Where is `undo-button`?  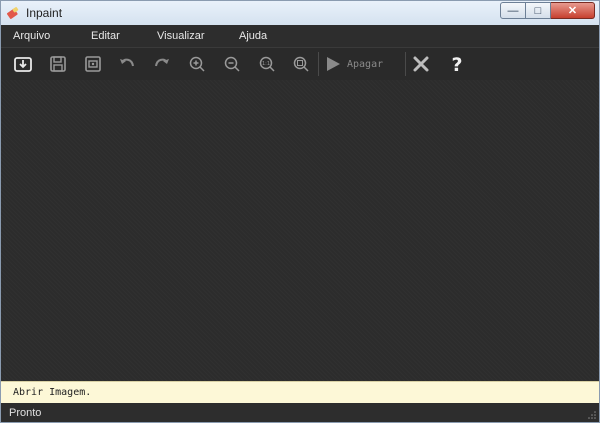 undo-button is located at coordinates (127, 64).